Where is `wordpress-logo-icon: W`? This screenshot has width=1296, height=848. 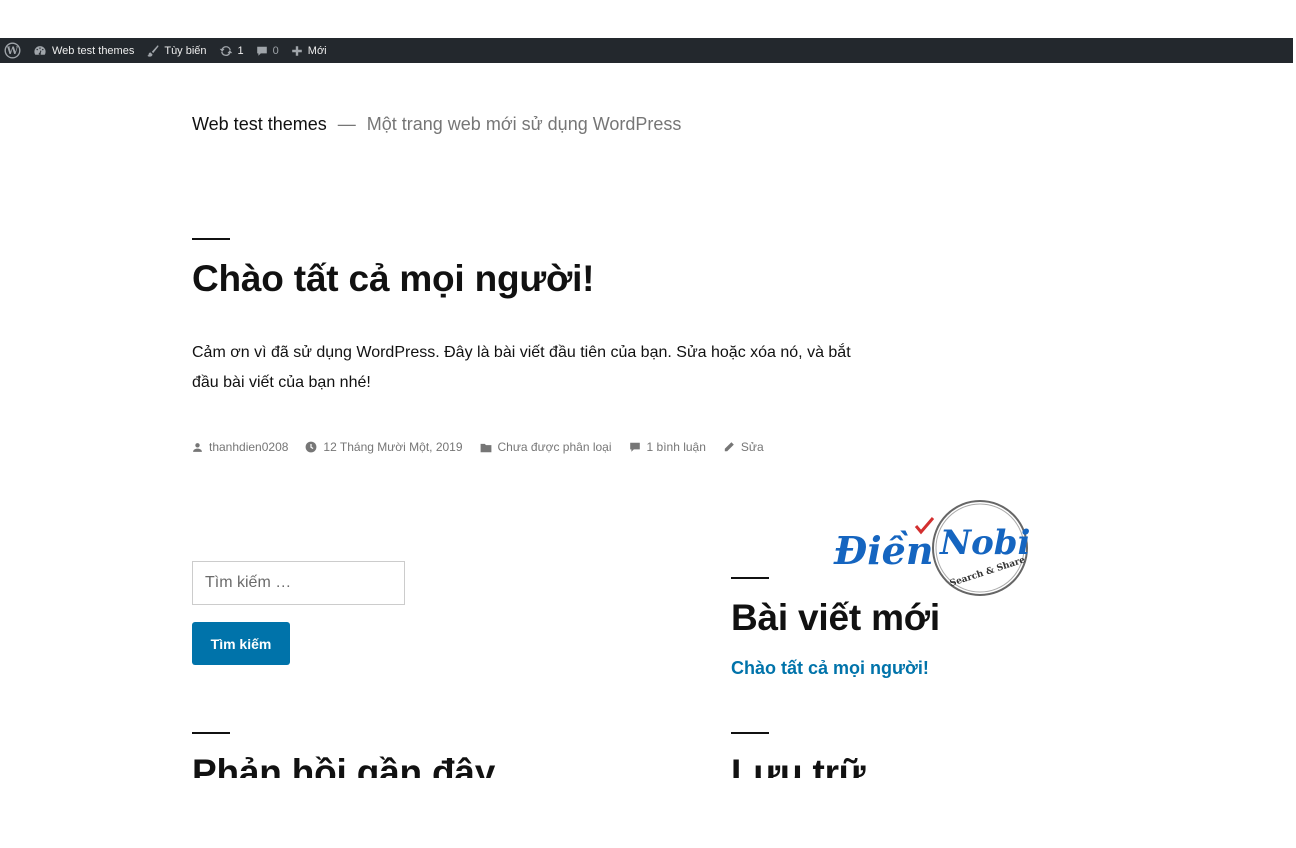 wordpress-logo-icon: W is located at coordinates (12, 50).